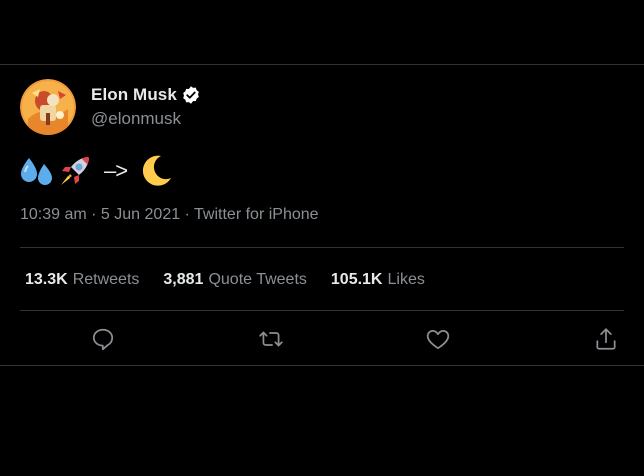 The image size is (644, 476). What do you see at coordinates (103, 339) in the screenshot?
I see `reply-icon` at bounding box center [103, 339].